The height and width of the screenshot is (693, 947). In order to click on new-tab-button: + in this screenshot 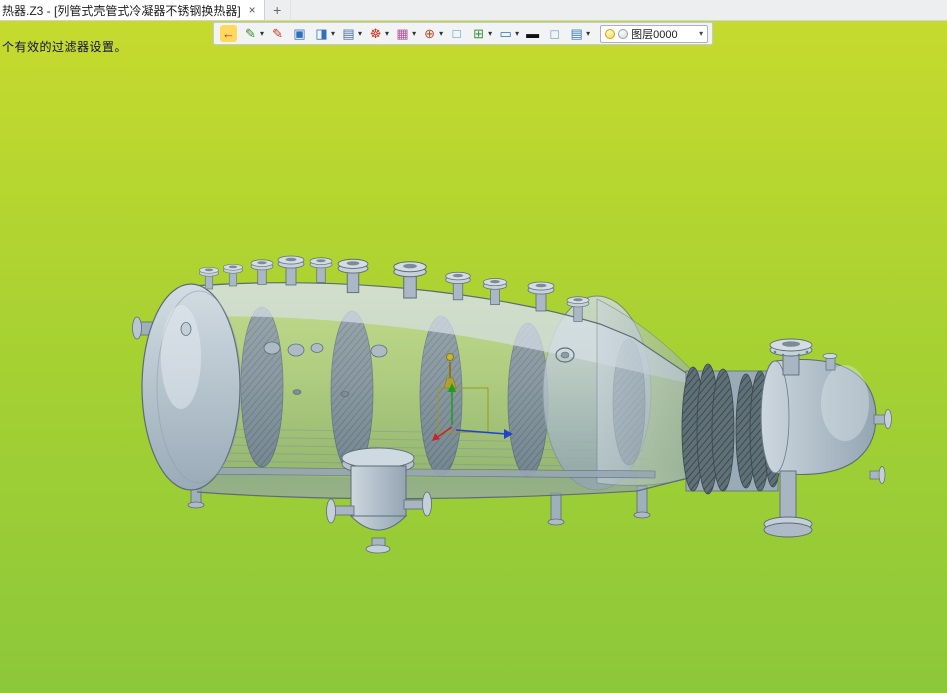, I will do `click(278, 10)`.